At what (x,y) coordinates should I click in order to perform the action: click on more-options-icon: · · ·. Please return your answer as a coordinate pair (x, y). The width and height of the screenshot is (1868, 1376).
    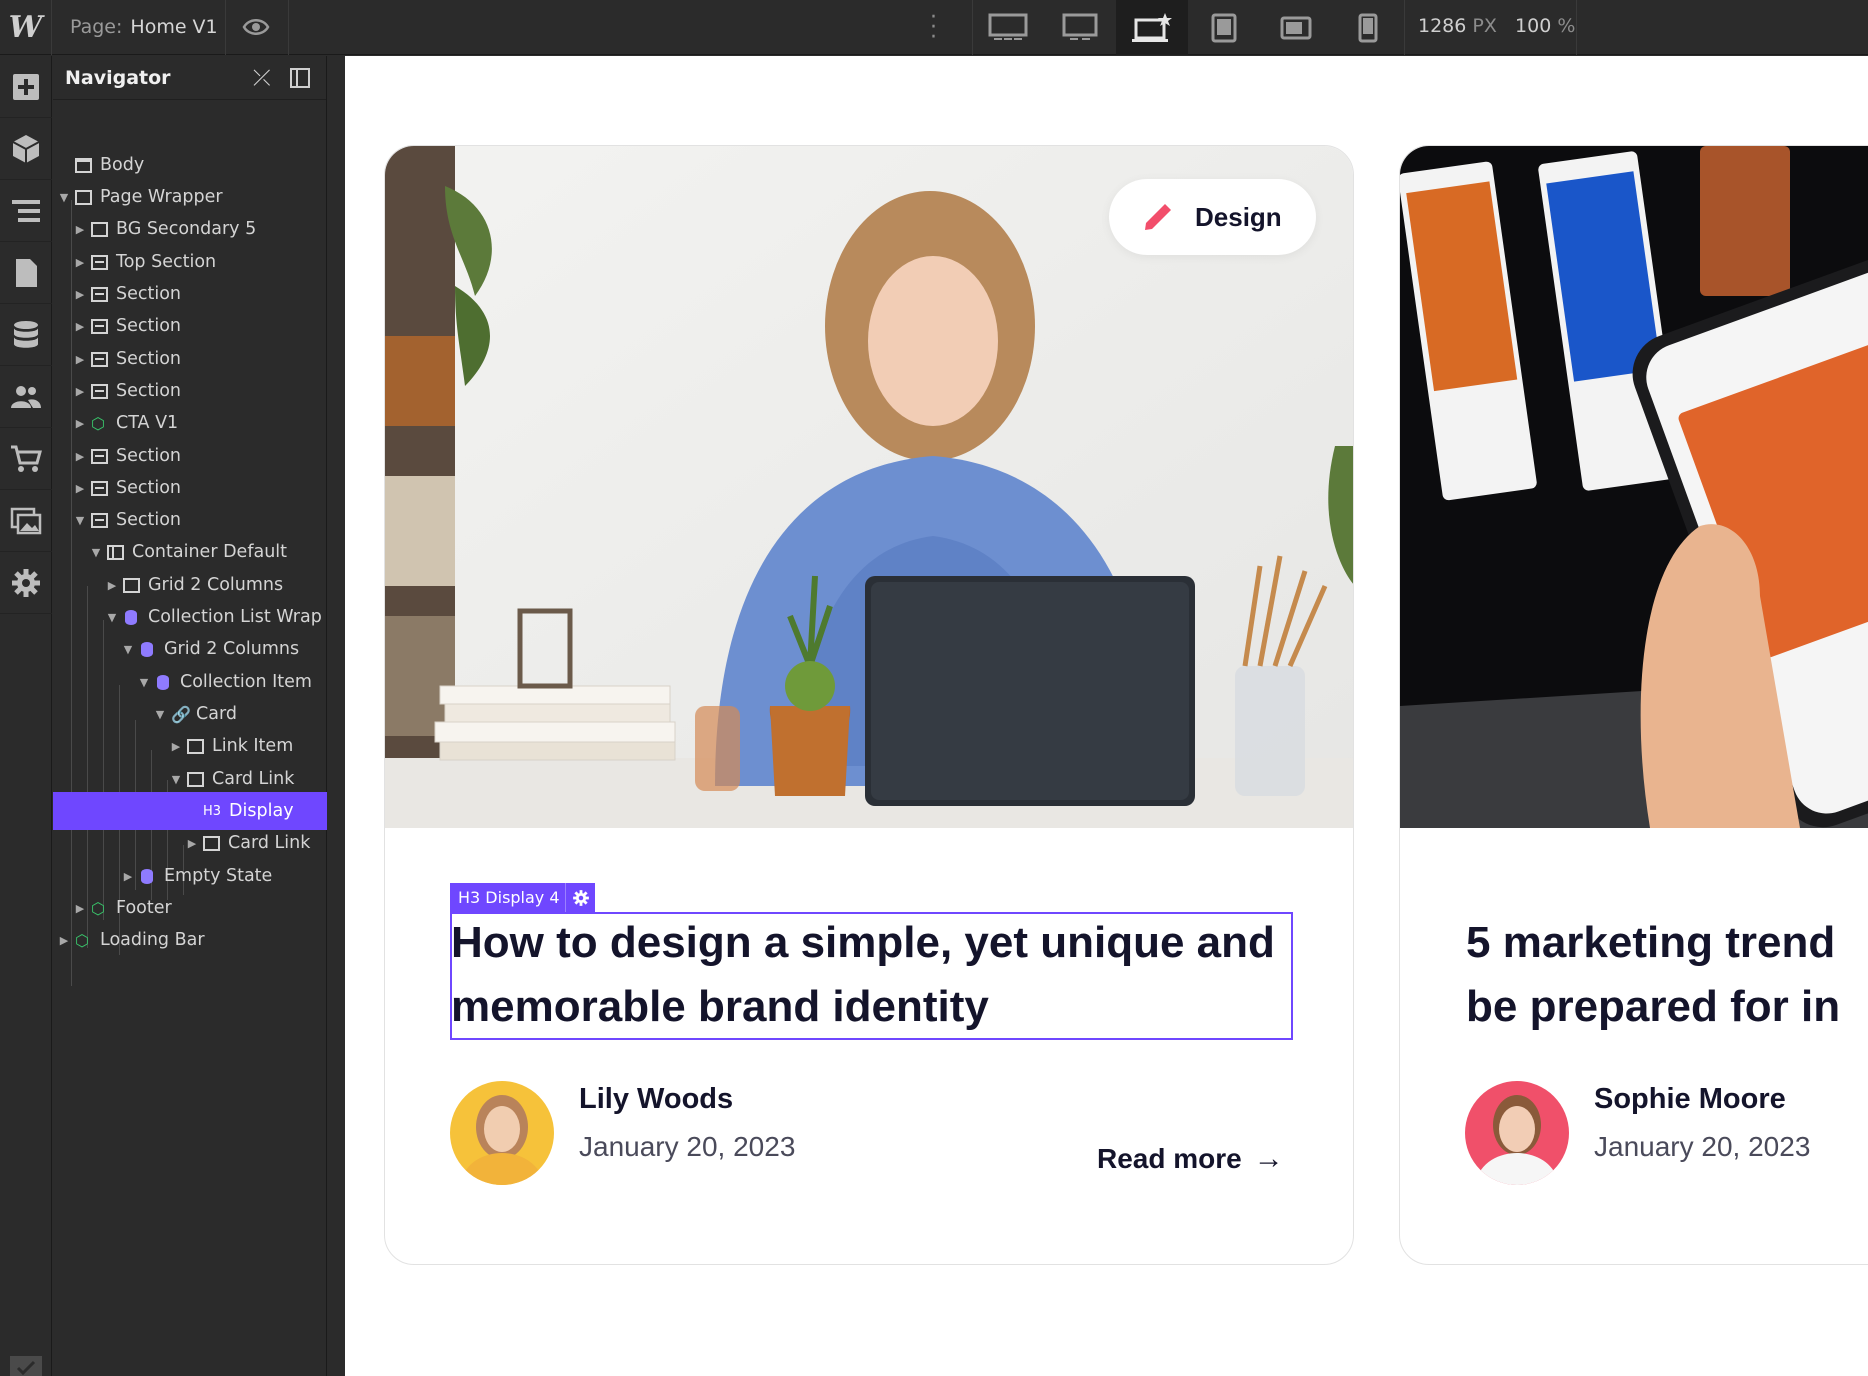
    Looking at the image, I should click on (933, 28).